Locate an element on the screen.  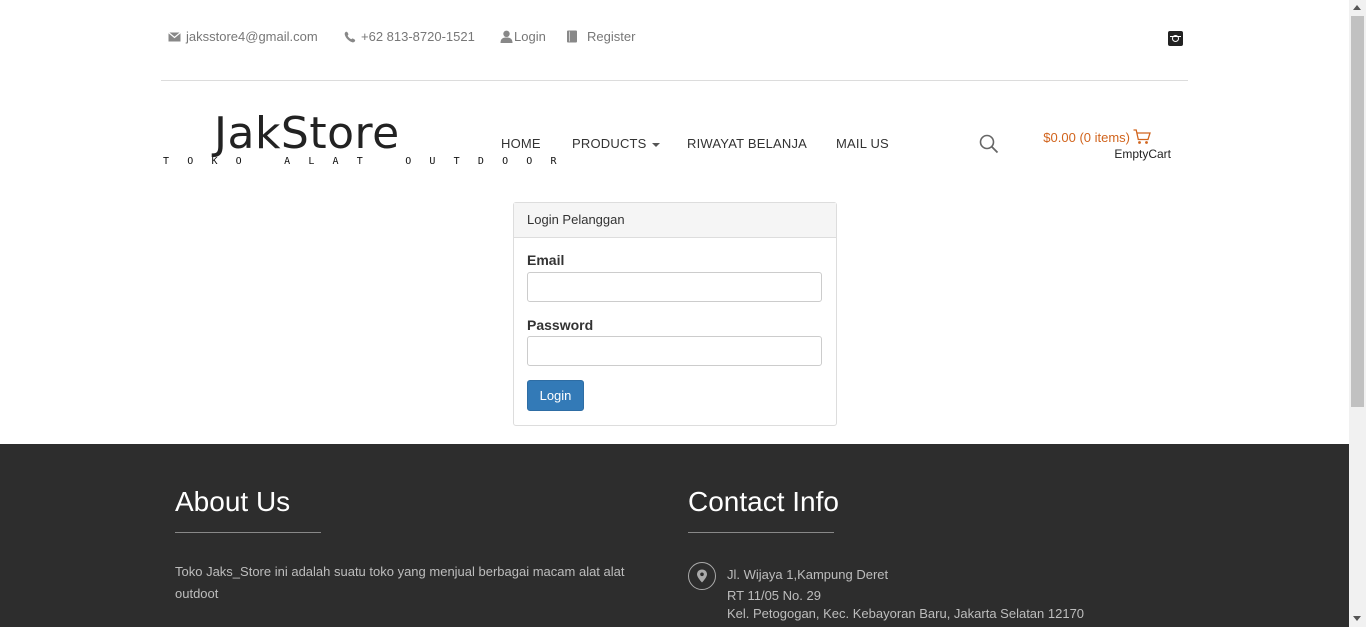
login-link: Login is located at coordinates (523, 36).